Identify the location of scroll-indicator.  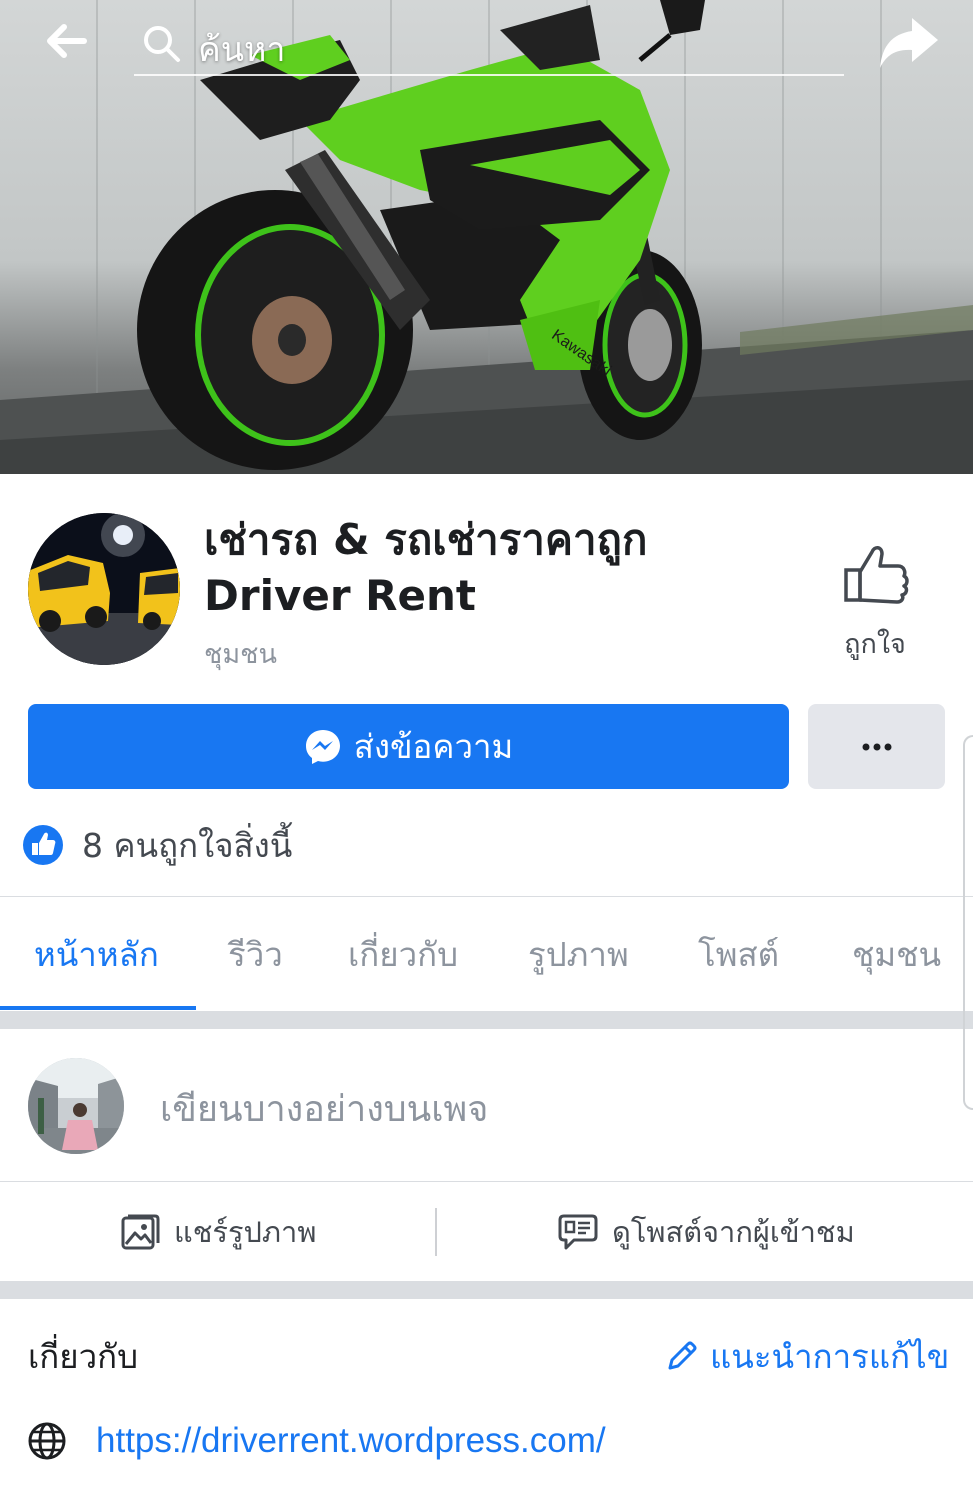
(968, 922).